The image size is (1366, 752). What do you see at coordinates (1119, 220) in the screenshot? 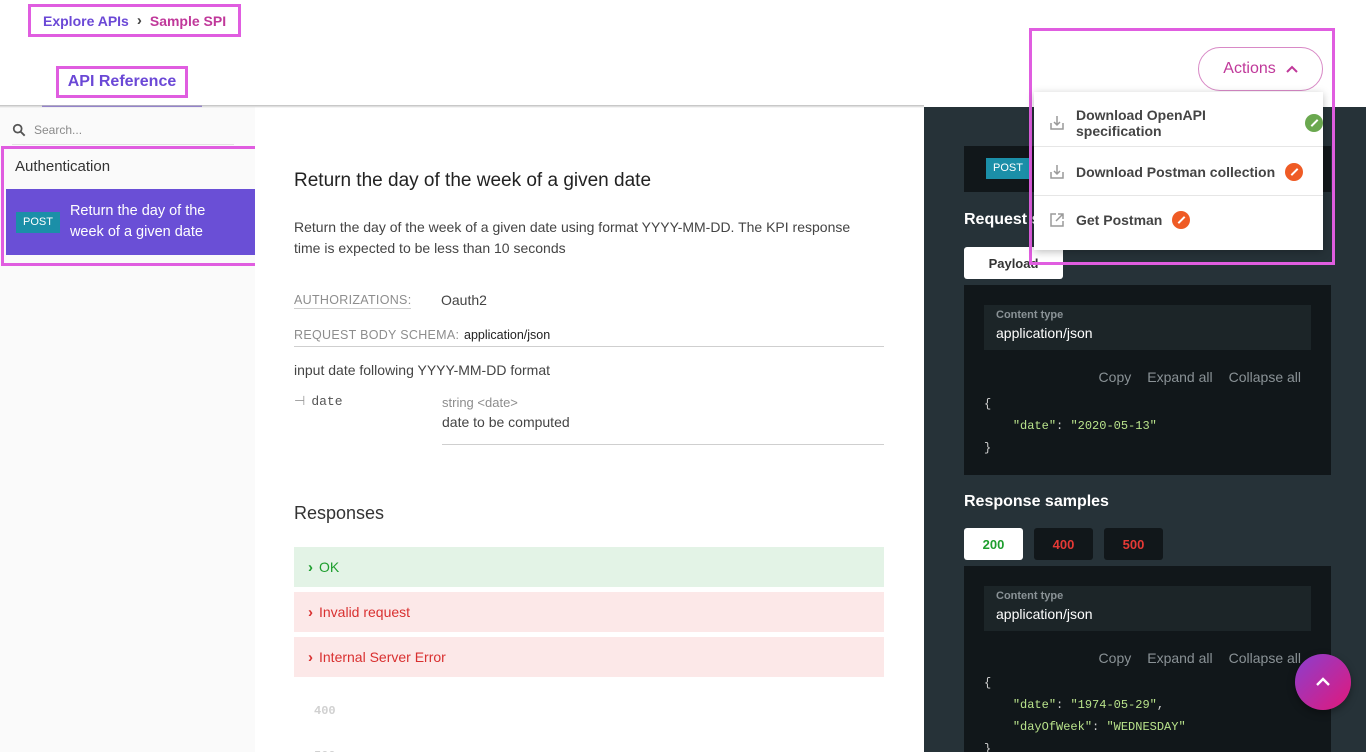
I see `menu-item-label: Get Postman` at bounding box center [1119, 220].